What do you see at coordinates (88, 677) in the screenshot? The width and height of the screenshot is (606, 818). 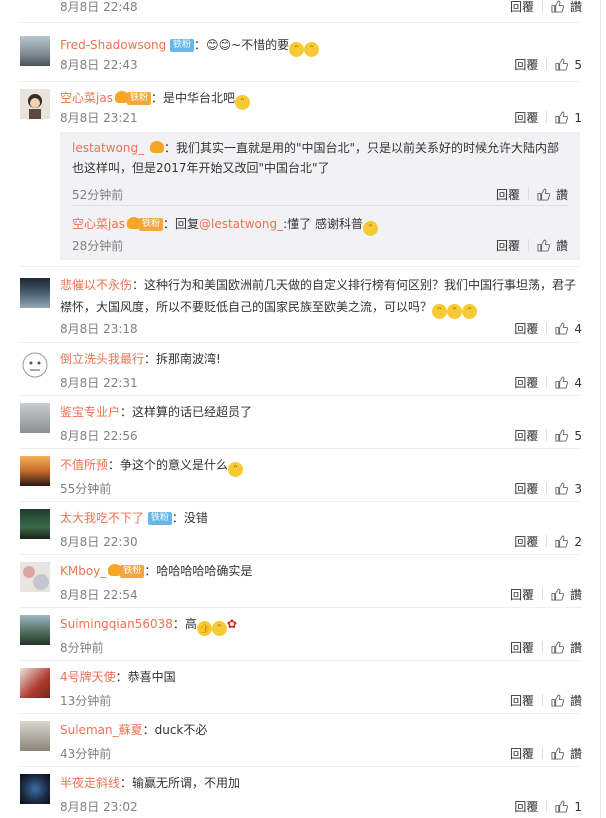 I see `username: 4号牌天使` at bounding box center [88, 677].